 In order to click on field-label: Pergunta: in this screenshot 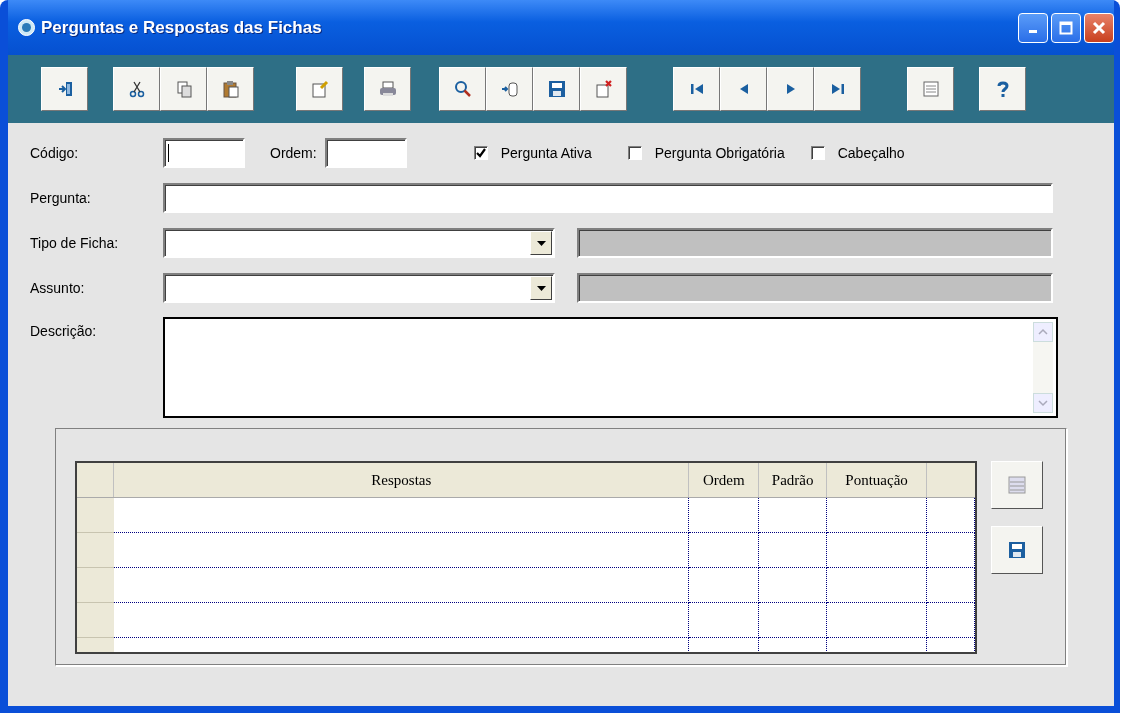, I will do `click(61, 198)`.